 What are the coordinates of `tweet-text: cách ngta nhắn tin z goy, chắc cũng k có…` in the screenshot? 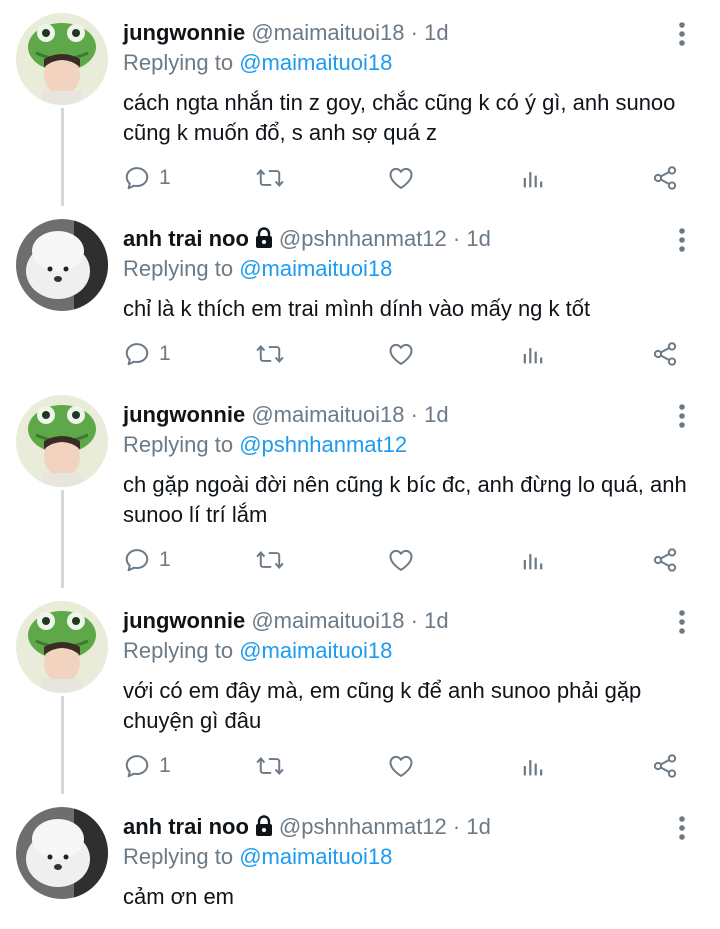 It's located at (399, 117).